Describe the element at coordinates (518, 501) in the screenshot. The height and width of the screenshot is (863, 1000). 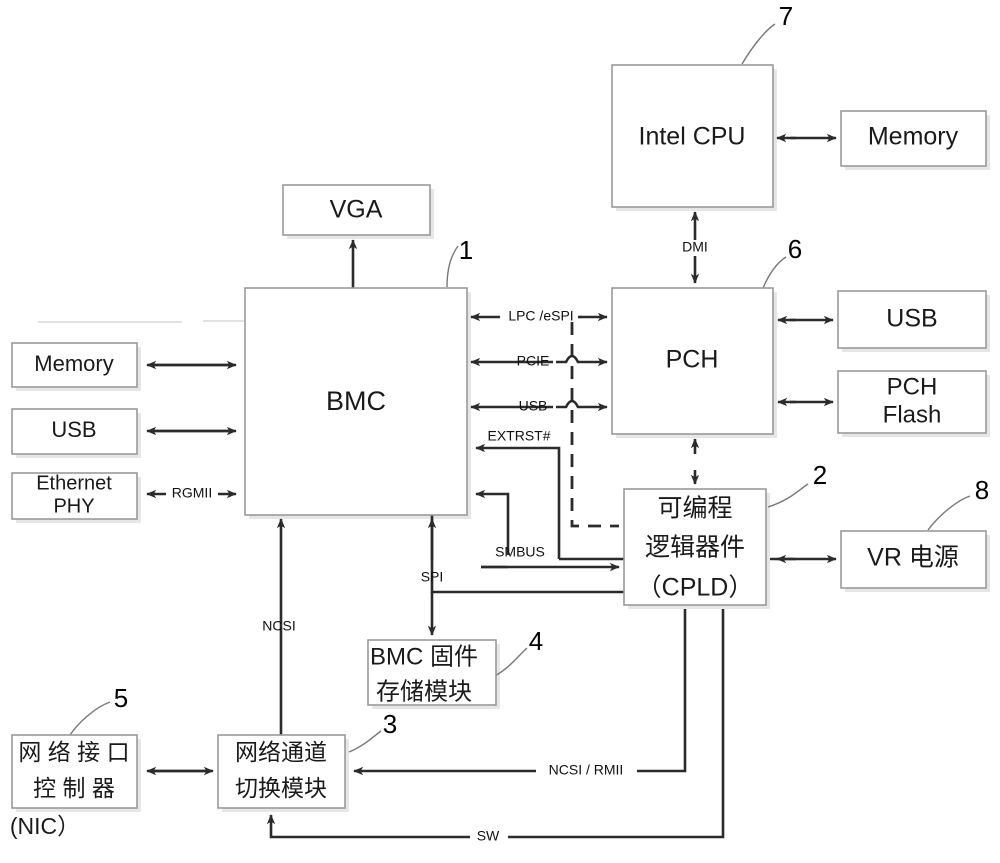
I see `link-extrst-cpld-bmc` at that location.